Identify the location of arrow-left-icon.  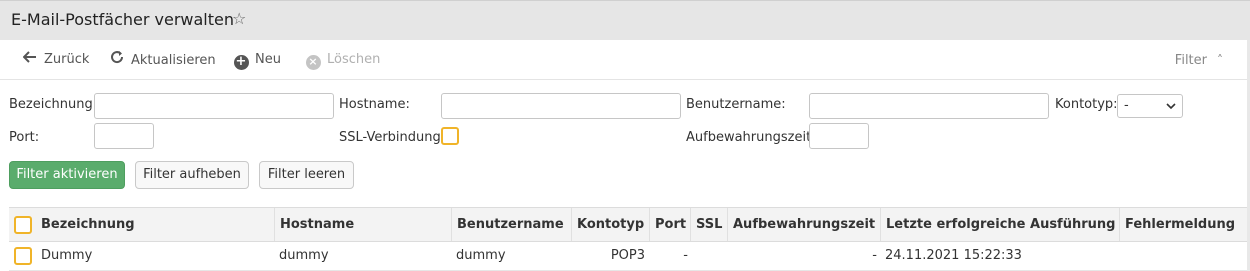
(30, 60).